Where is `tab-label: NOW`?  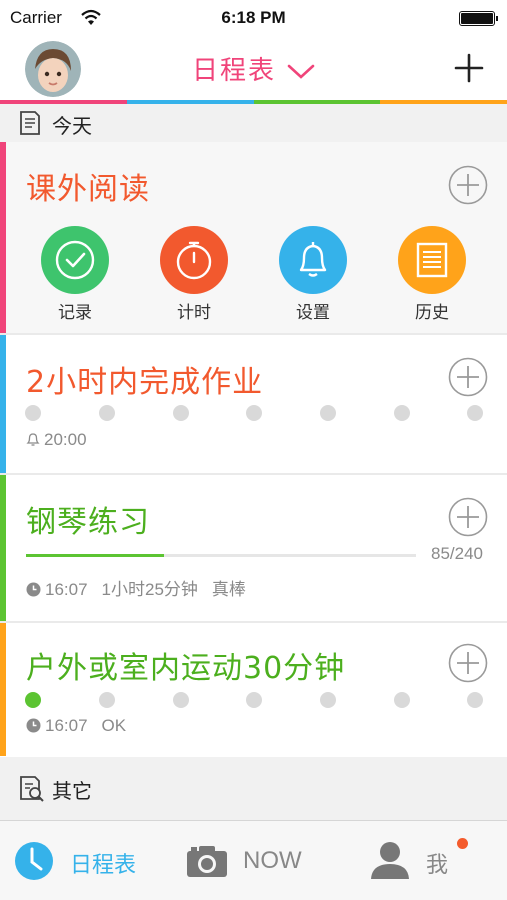
tab-label: NOW is located at coordinates (272, 860).